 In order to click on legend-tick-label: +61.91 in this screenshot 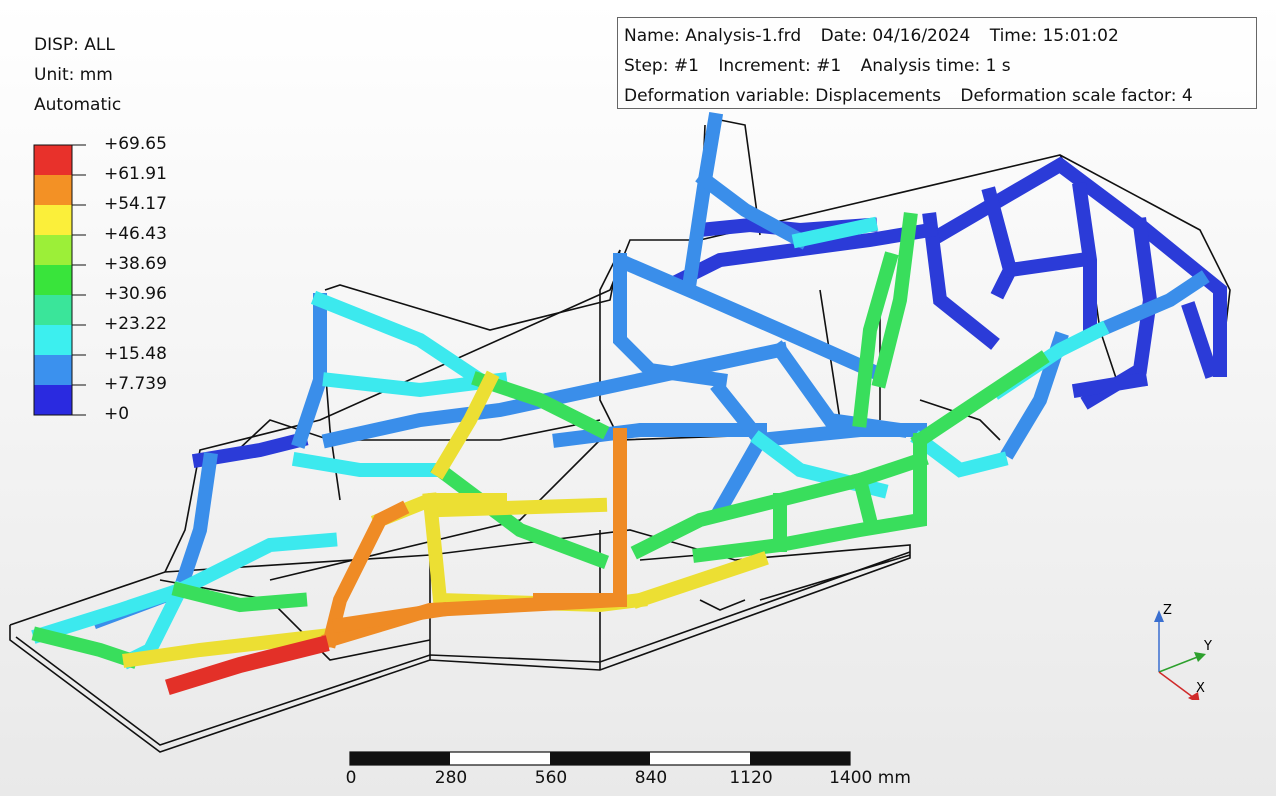, I will do `click(135, 174)`.